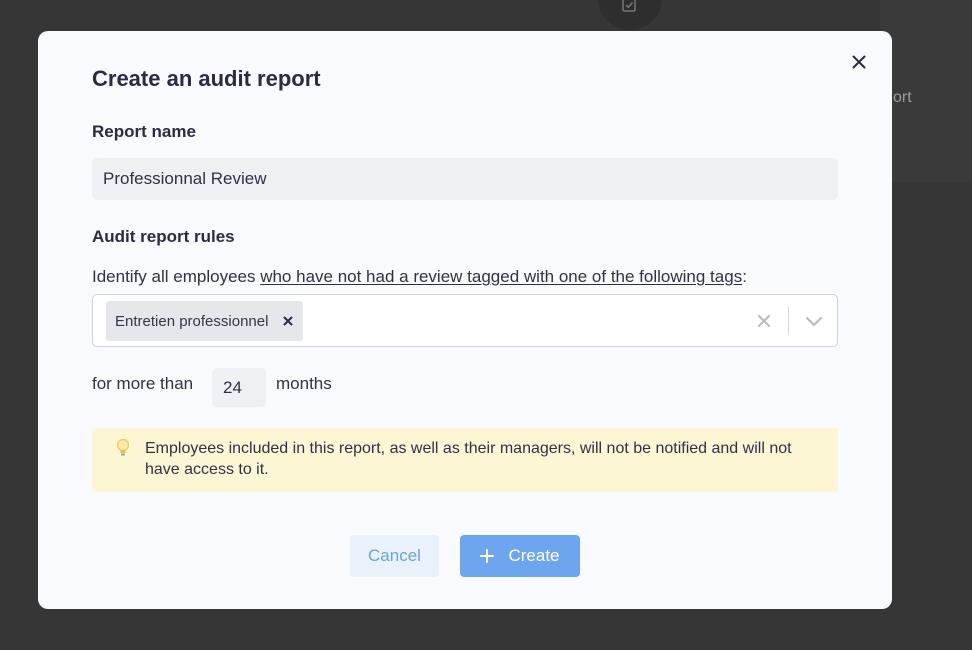 Image resolution: width=972 pixels, height=650 pixels. I want to click on select-separator, so click(788, 321).